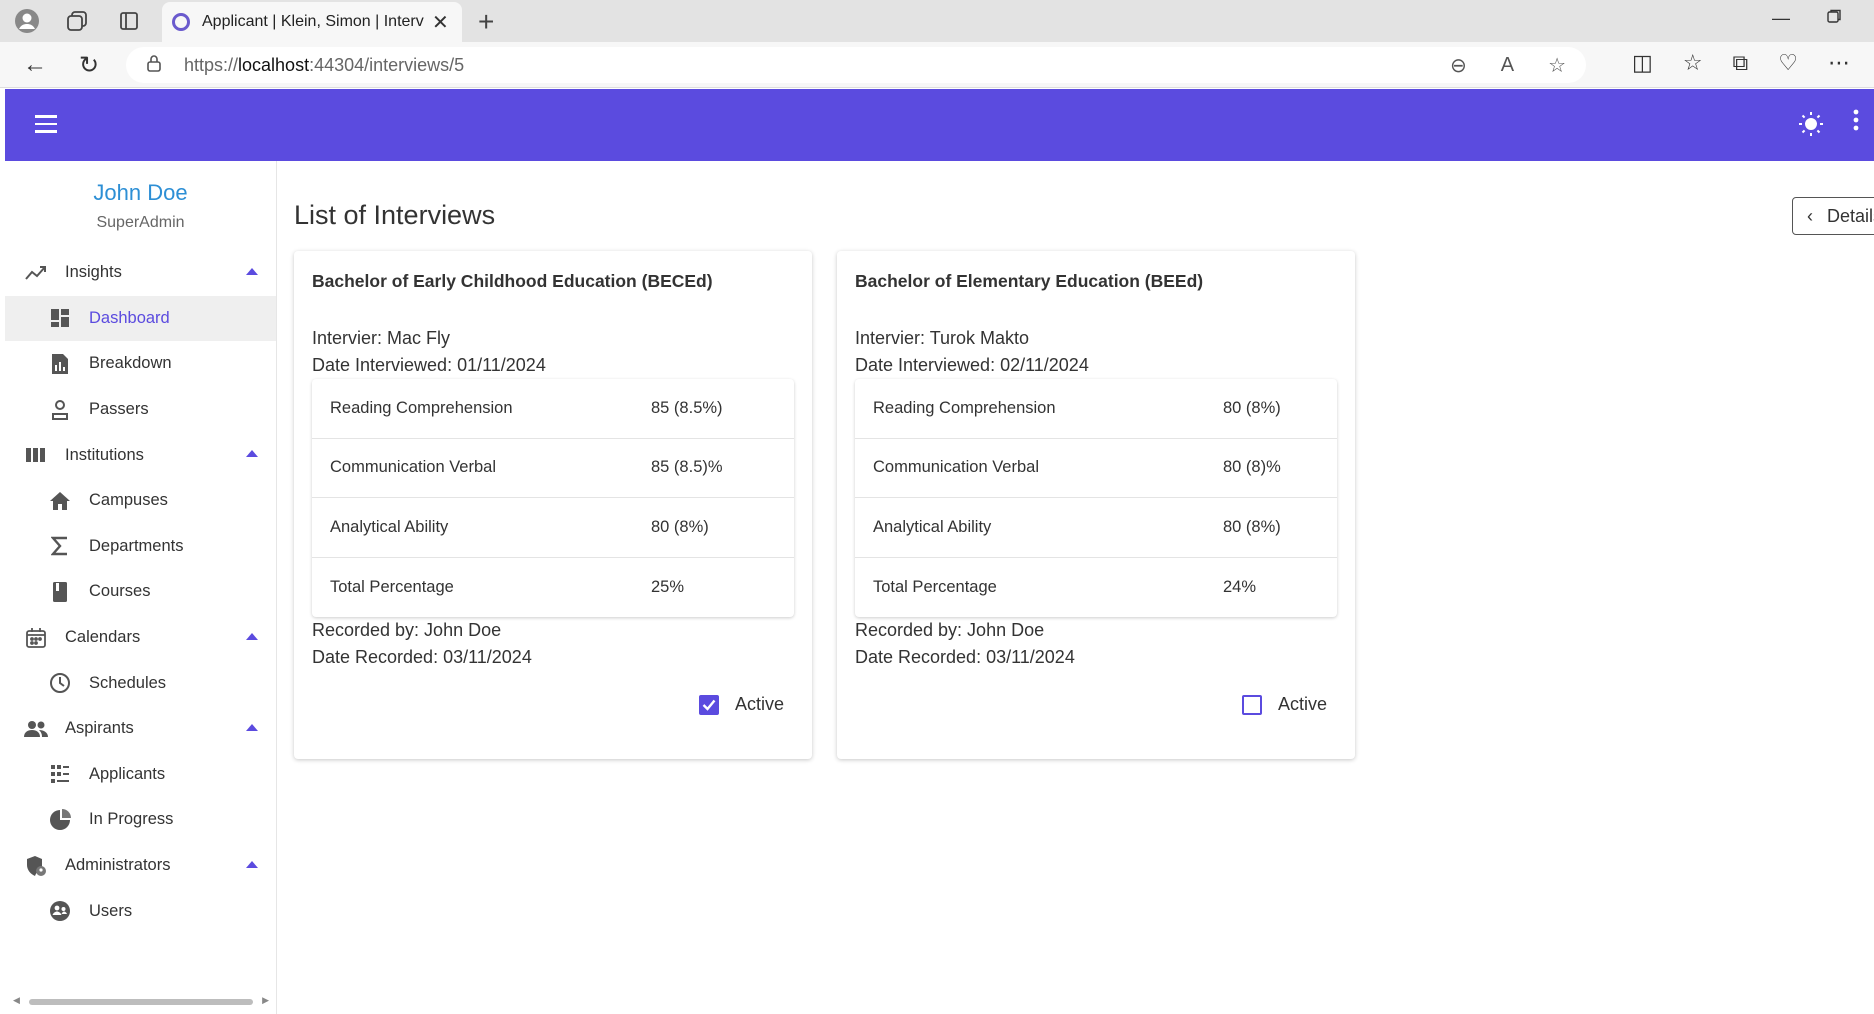 This screenshot has height=1014, width=1874. I want to click on date-recorded: Date Recorded: 03/11/2024, so click(422, 657).